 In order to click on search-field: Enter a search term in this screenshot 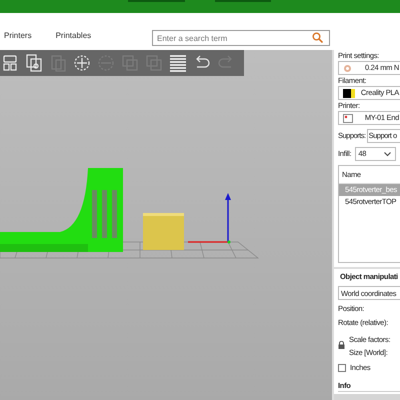, I will do `click(241, 38)`.